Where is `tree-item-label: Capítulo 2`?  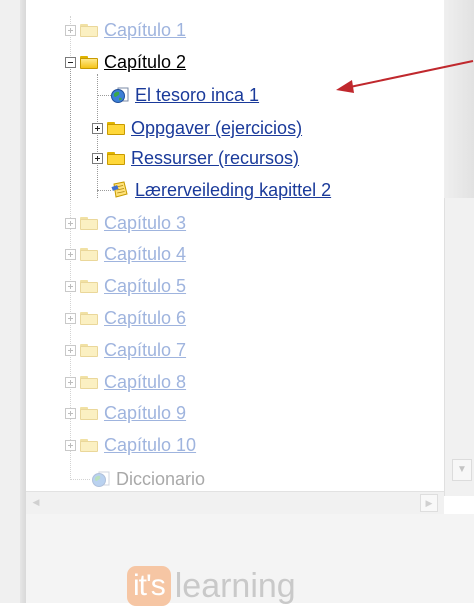 tree-item-label: Capítulo 2 is located at coordinates (145, 62).